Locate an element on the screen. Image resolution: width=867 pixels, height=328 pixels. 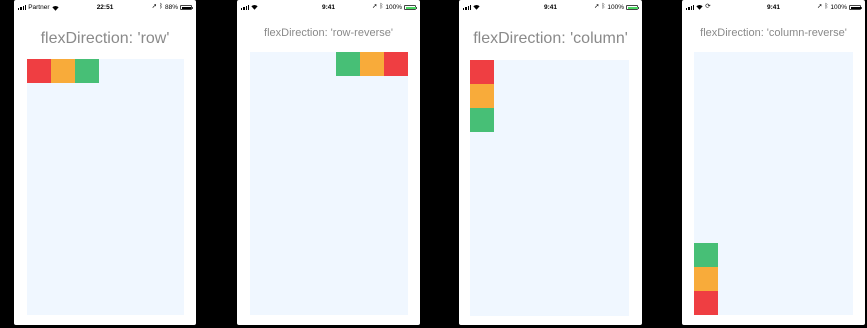
page-title: flexDirection: 'column-reverse' is located at coordinates (773, 33).